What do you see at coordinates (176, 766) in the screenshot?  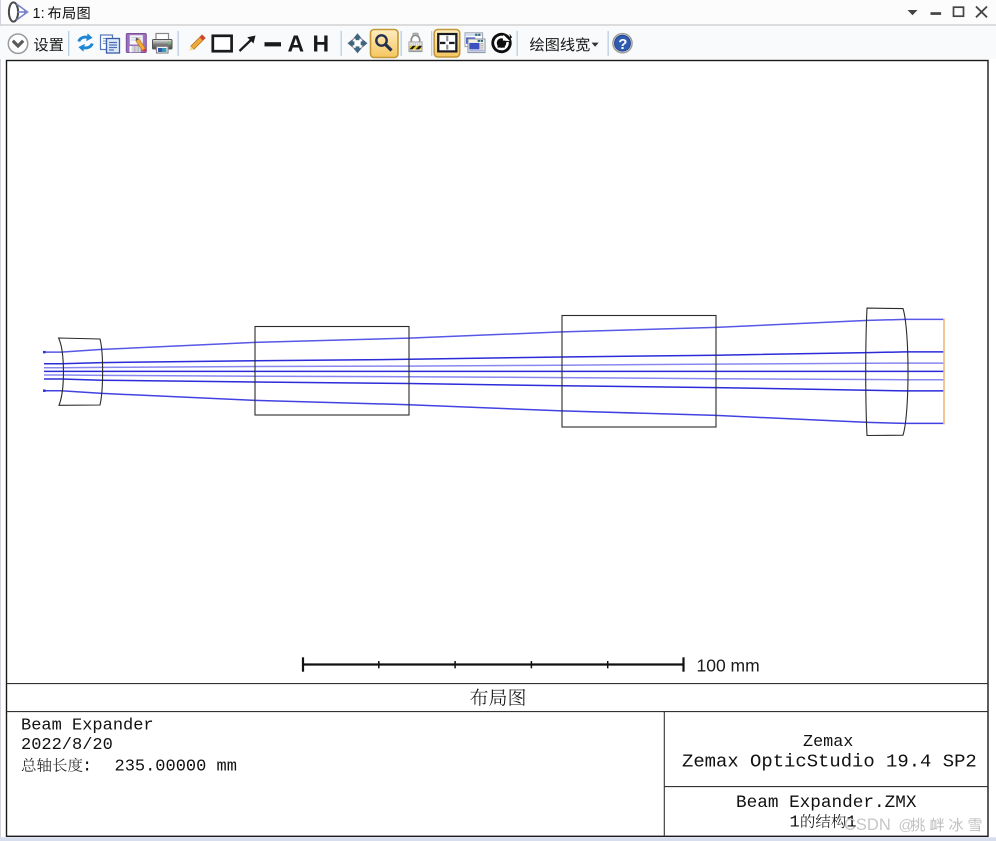 I see `svg-text: 235.00000 mm` at bounding box center [176, 766].